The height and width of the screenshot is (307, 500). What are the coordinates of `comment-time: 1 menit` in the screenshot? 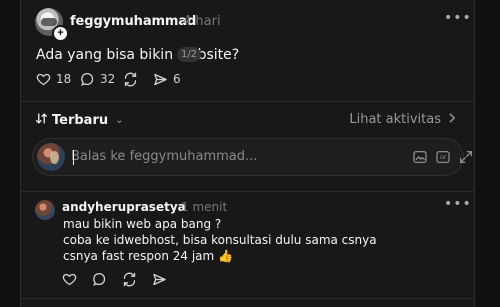 It's located at (204, 207).